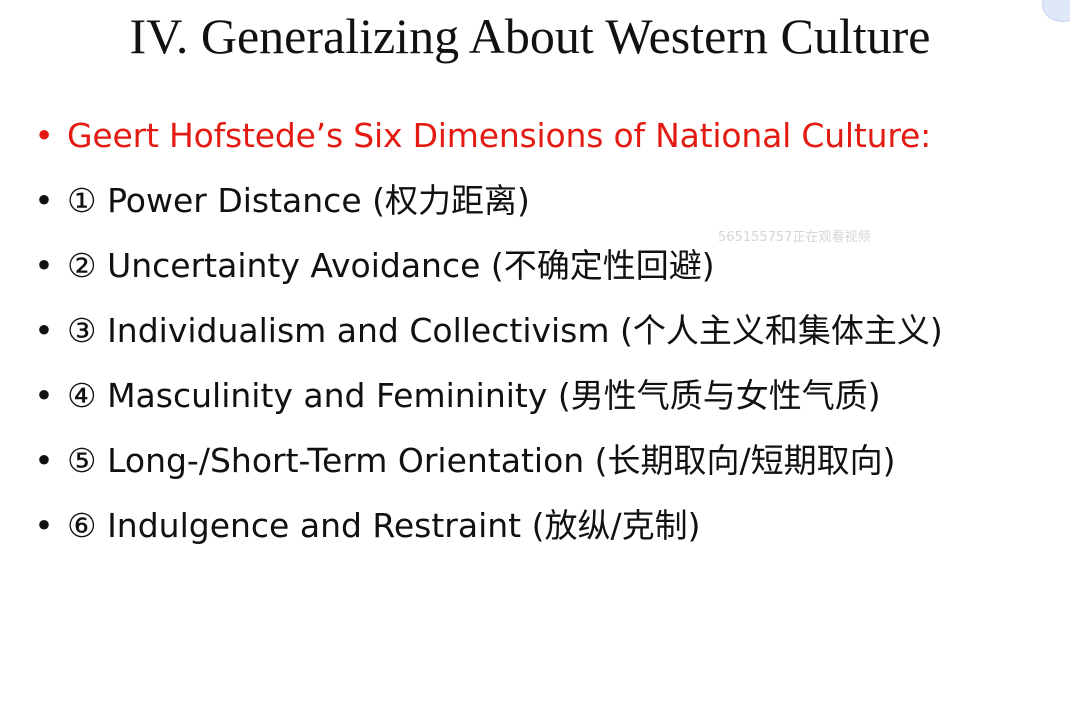  What do you see at coordinates (530, 36) in the screenshot?
I see `slide-title: IV. Generalizing About Western Culture` at bounding box center [530, 36].